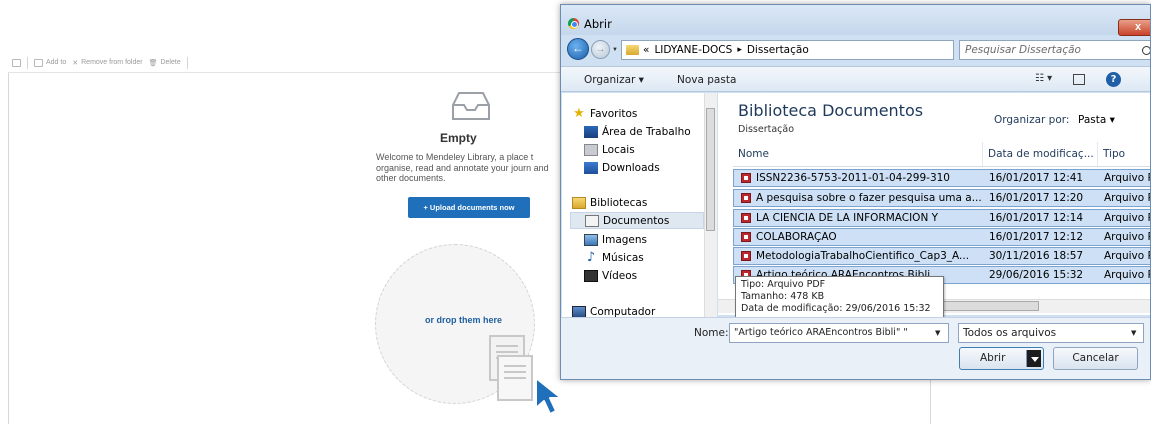  I want to click on nav-item-bibliotecas: Bibliotecas, so click(609, 202).